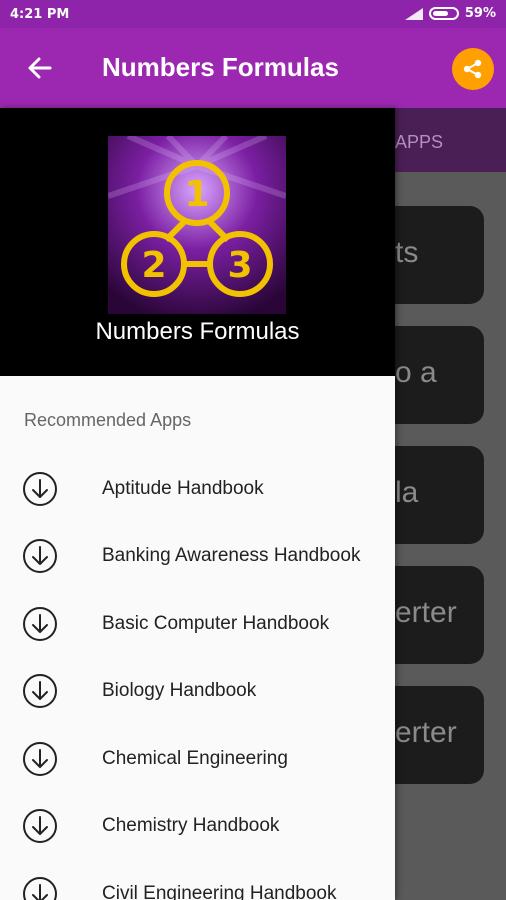 This screenshot has height=900, width=506. Describe the element at coordinates (195, 758) in the screenshot. I see `drawer-item-label: Chemical Engineering` at that location.